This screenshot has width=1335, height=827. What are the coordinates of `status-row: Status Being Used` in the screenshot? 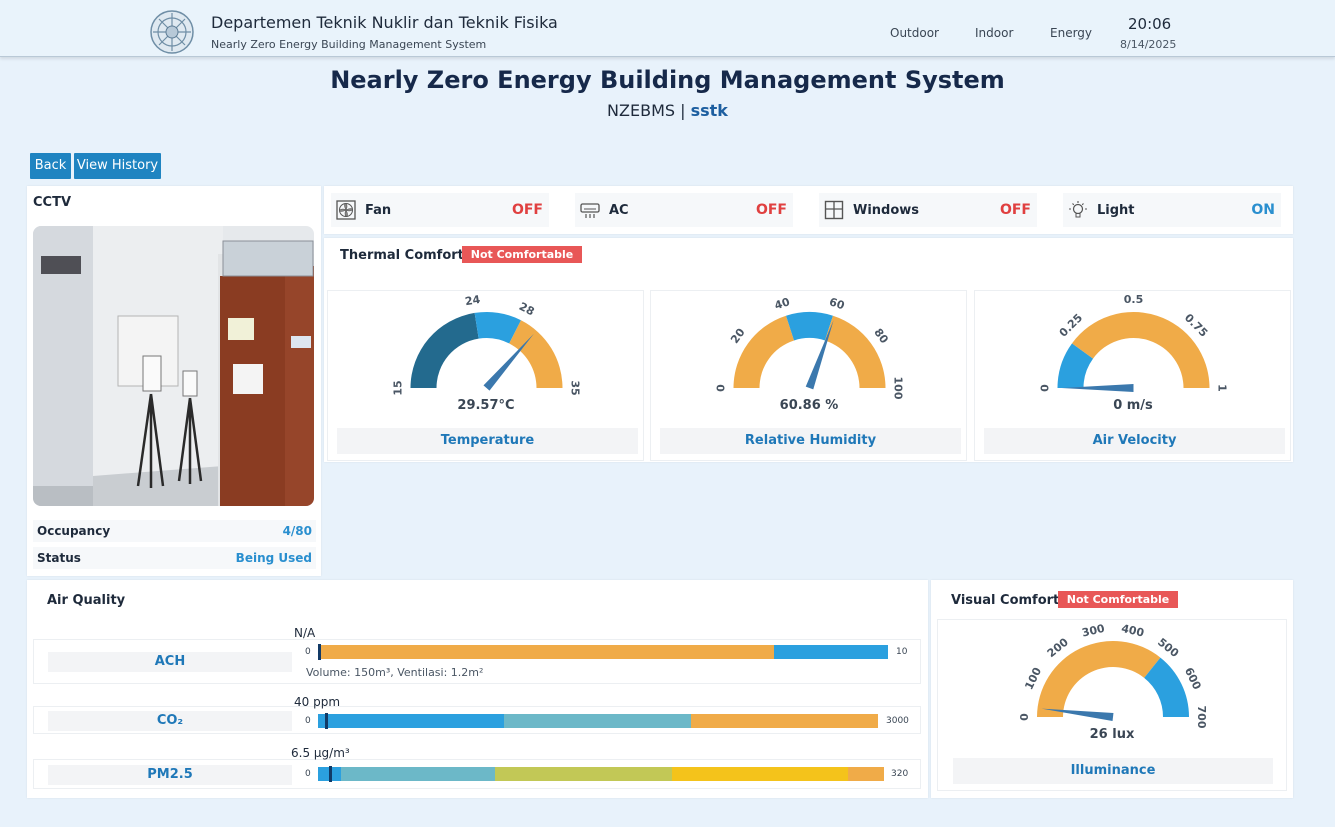 It's located at (174, 558).